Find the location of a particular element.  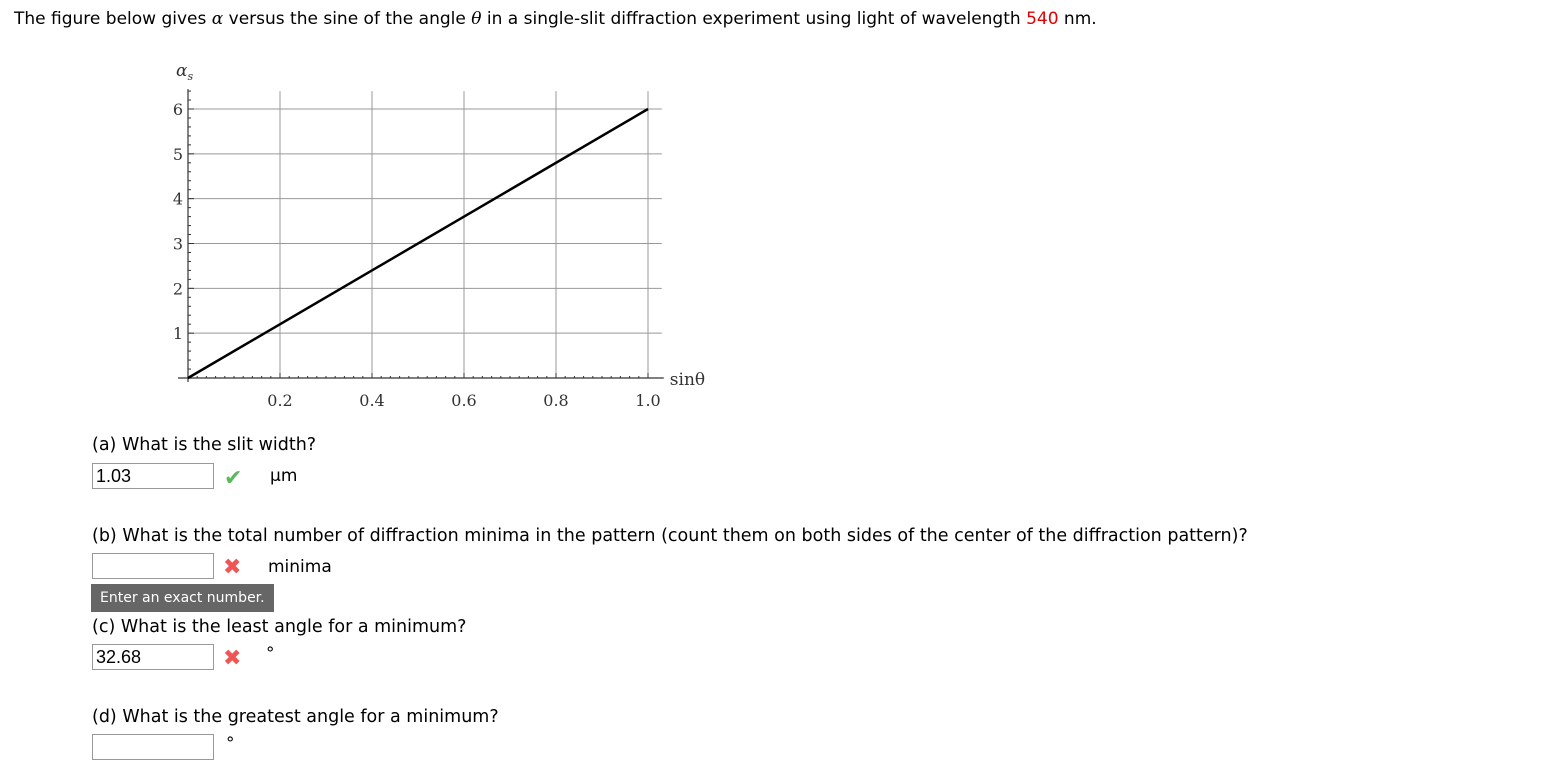

answer-a-input: 1.03 is located at coordinates (153, 476).